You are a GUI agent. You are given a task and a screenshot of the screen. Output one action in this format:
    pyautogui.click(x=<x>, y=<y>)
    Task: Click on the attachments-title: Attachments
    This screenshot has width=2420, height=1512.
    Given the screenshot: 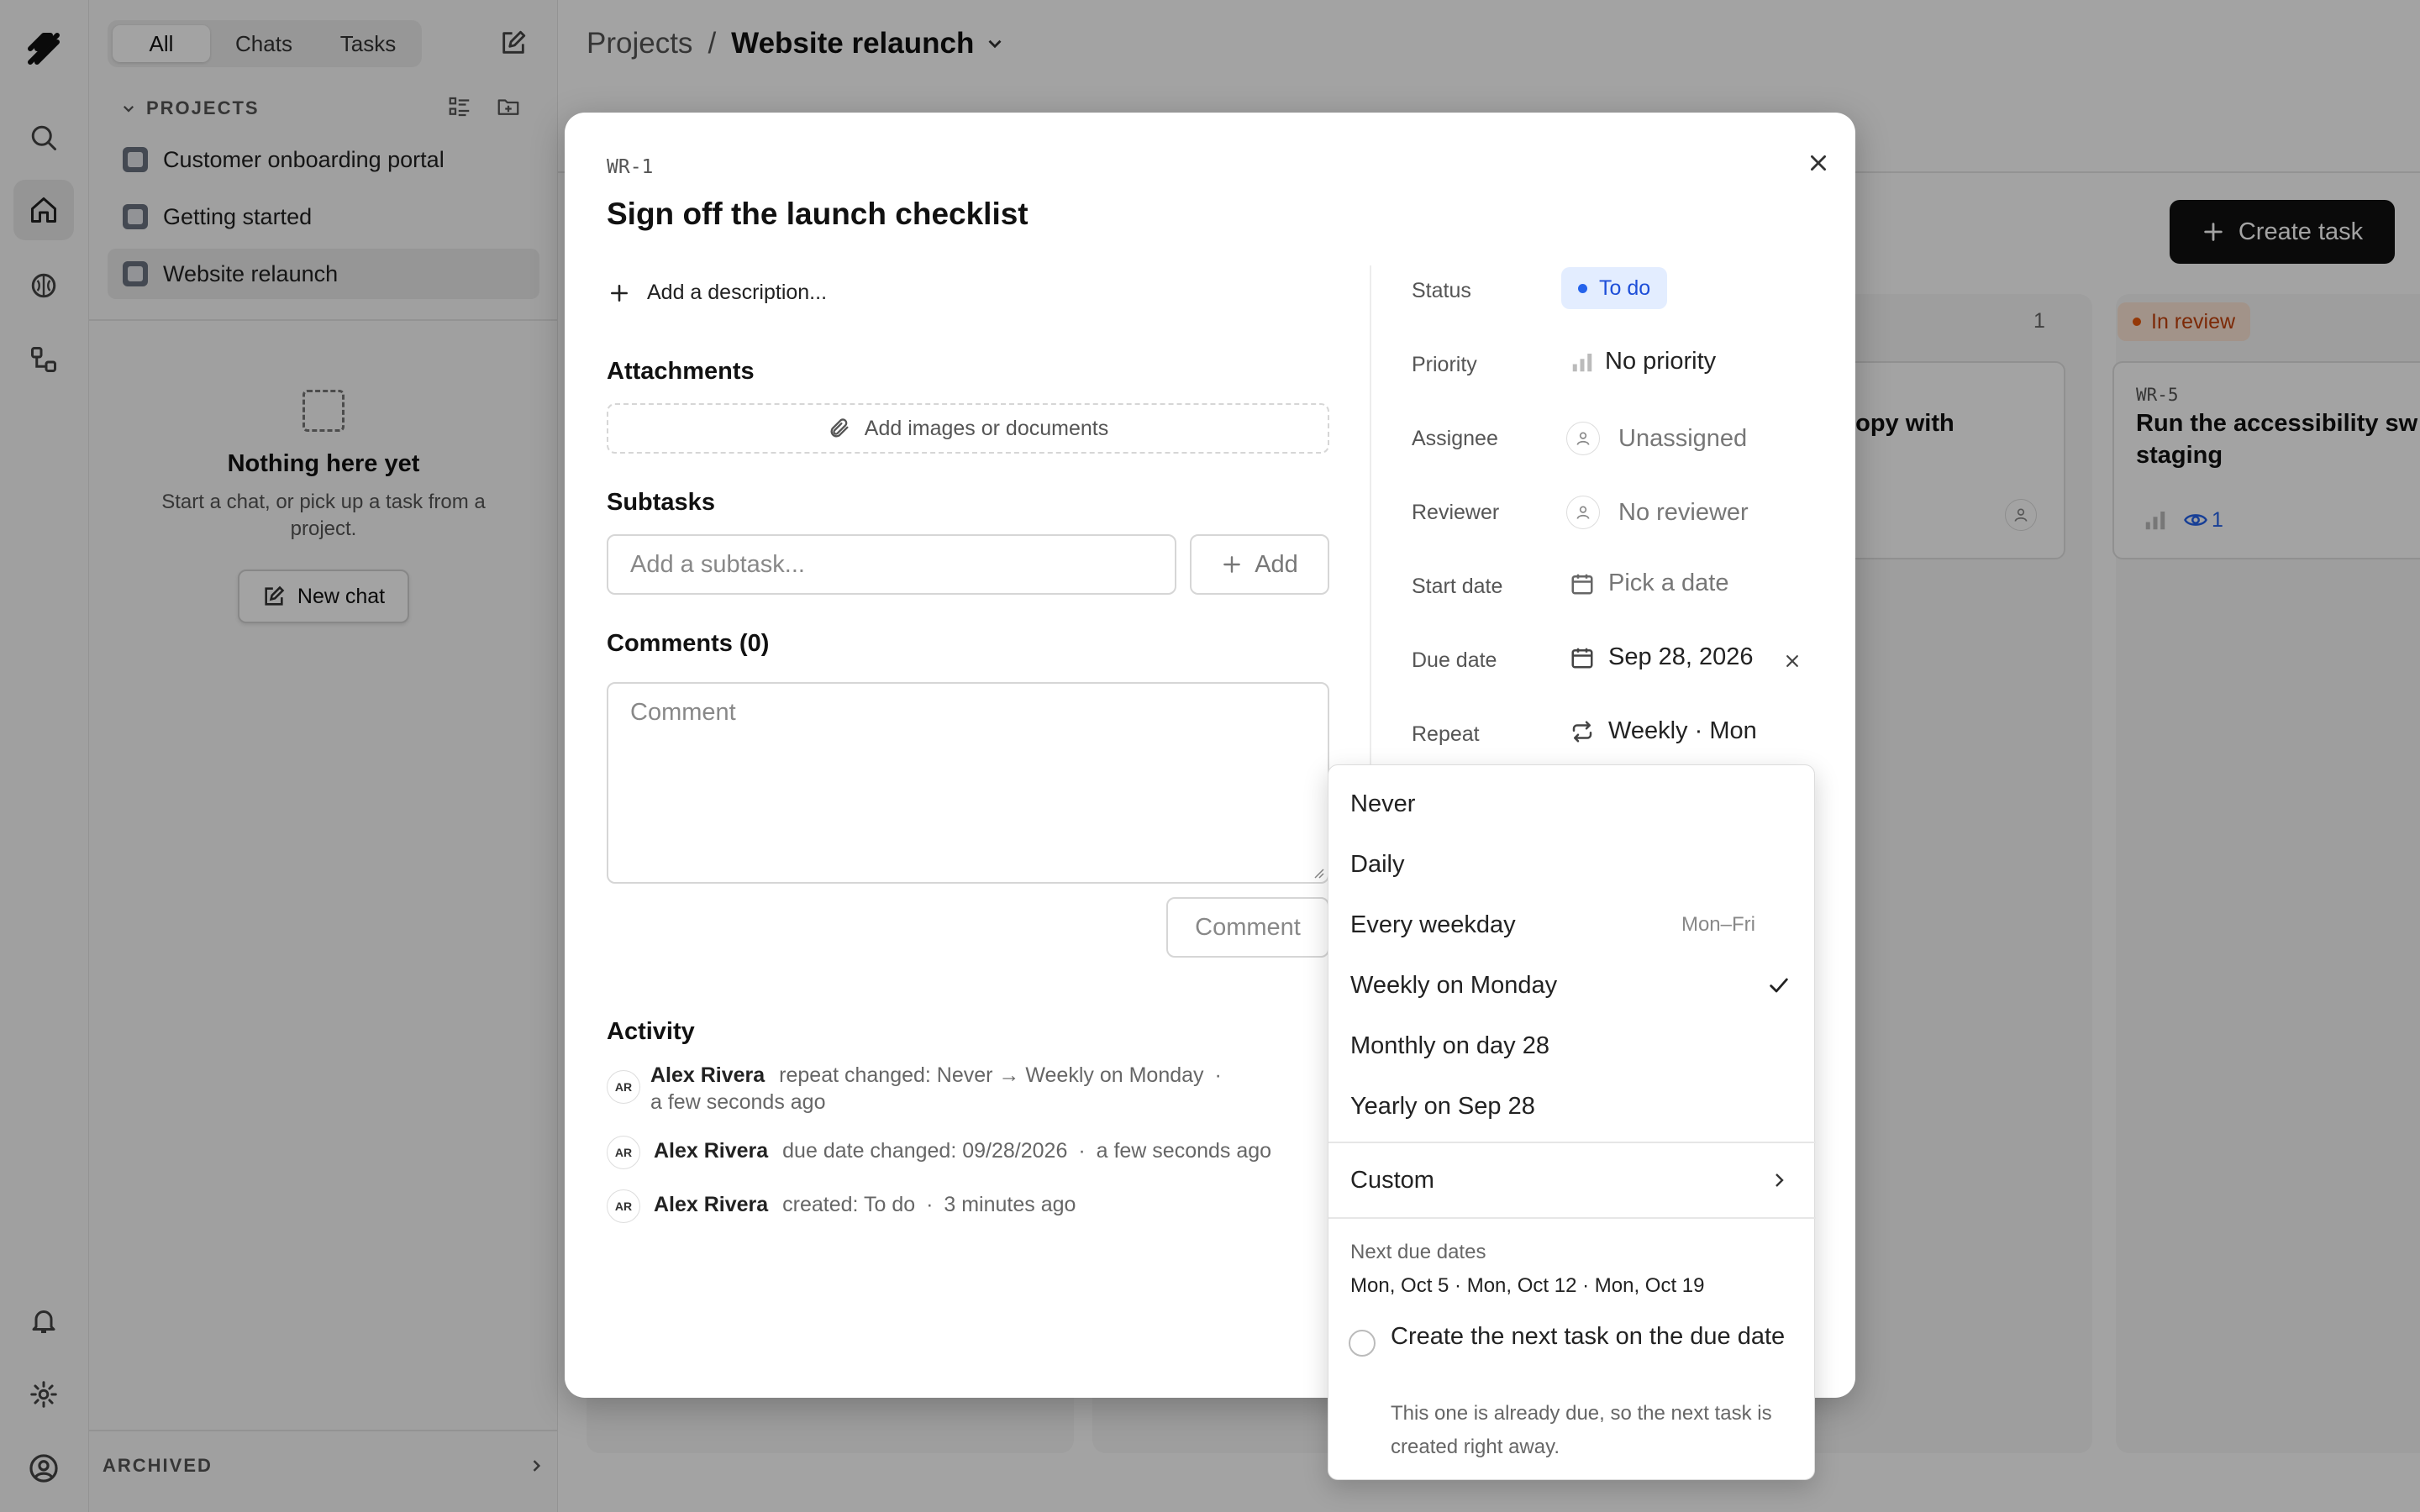 What is the action you would take?
    pyautogui.click(x=681, y=371)
    